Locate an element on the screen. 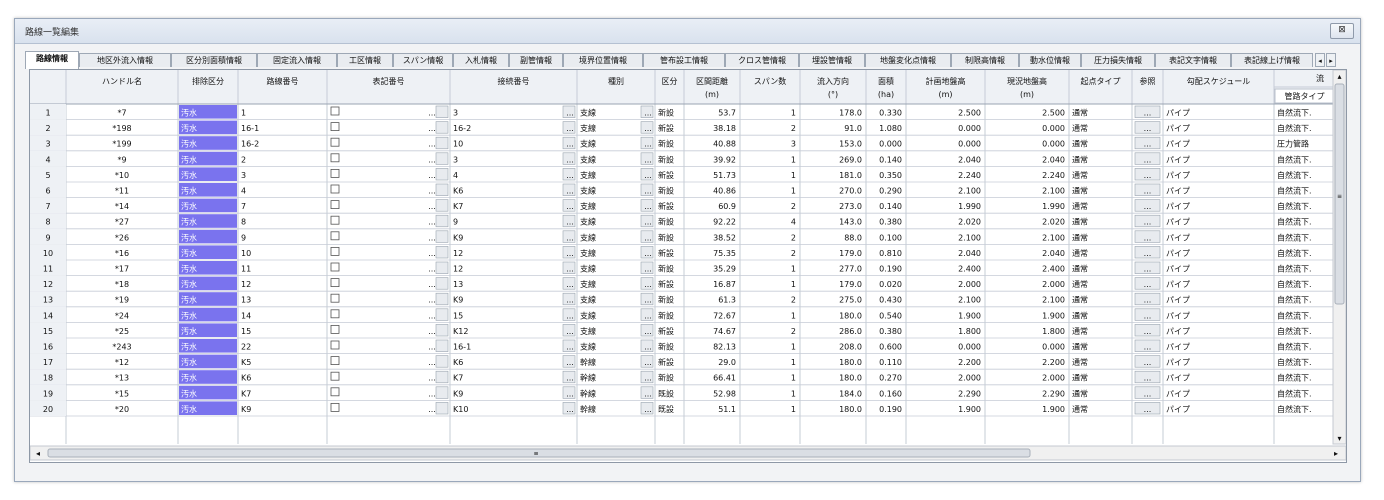 This screenshot has height=500, width=1384. area-cell: 0.330 is located at coordinates (890, 113).